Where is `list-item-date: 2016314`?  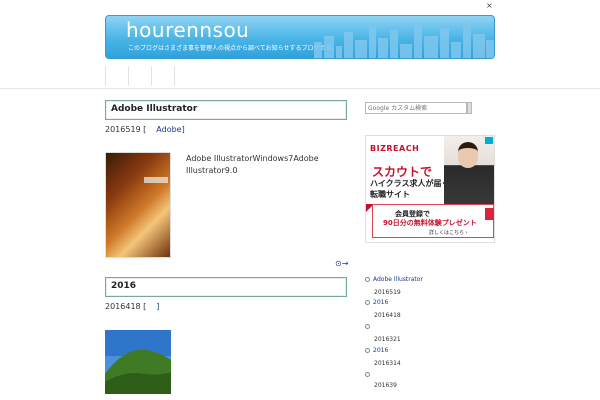 list-item-date: 2016314 is located at coordinates (387, 363).